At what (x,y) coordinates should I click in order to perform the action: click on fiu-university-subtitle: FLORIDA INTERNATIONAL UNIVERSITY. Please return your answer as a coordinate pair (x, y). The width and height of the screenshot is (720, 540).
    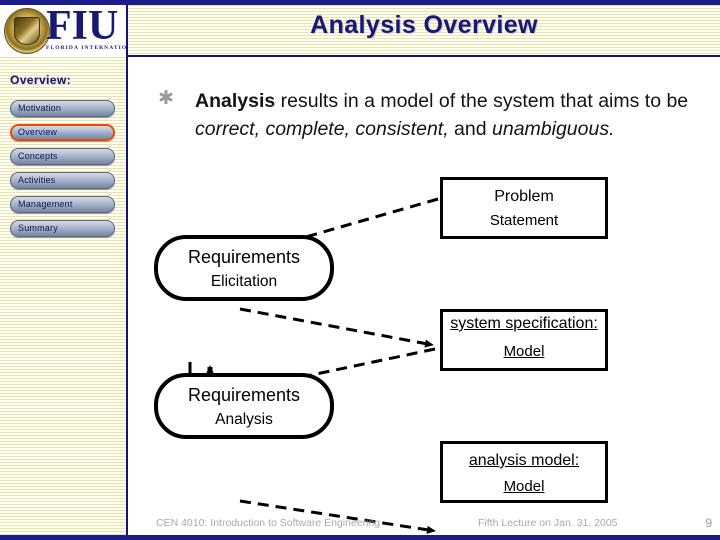
    Looking at the image, I should click on (87, 48).